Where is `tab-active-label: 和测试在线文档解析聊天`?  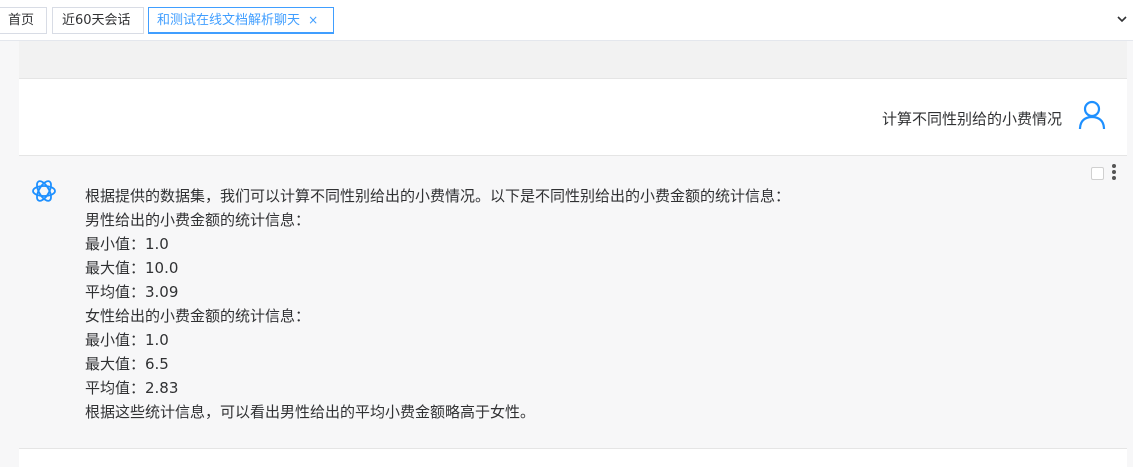 tab-active-label: 和测试在线文档解析聊天 is located at coordinates (229, 20).